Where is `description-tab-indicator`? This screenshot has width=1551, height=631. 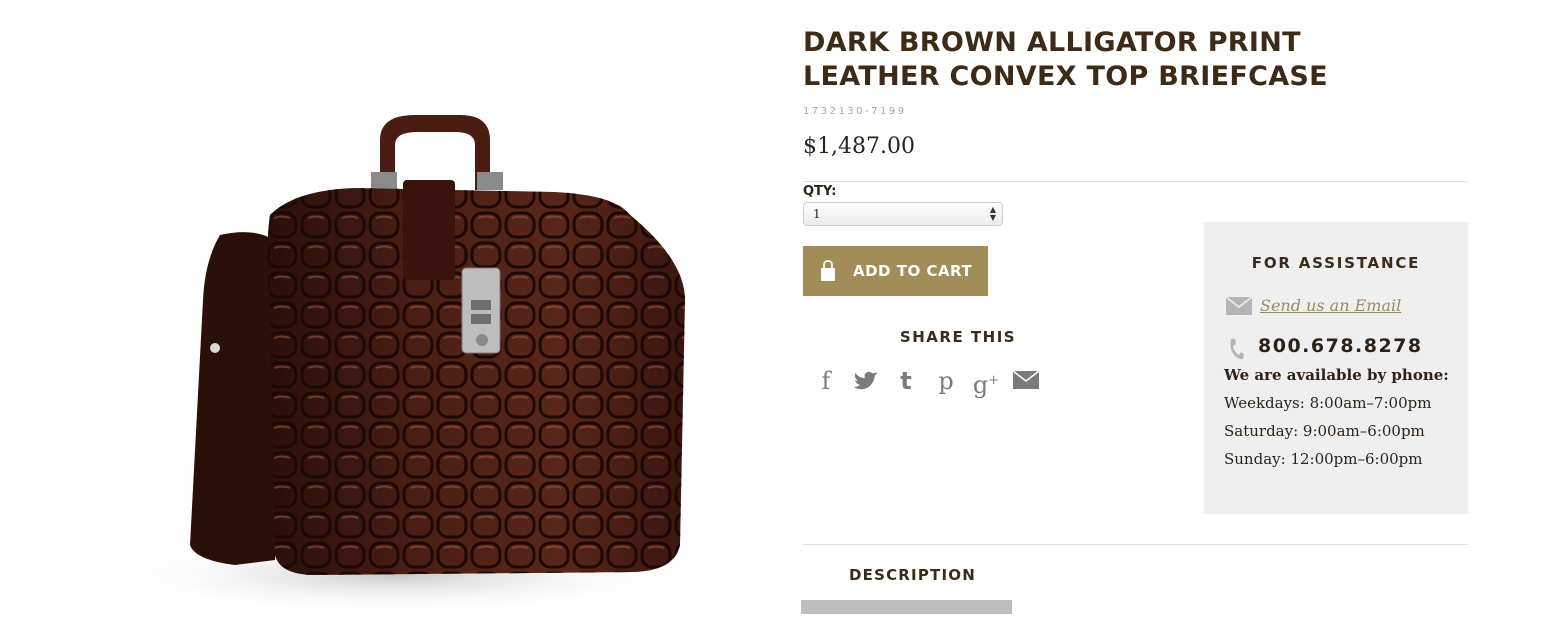 description-tab-indicator is located at coordinates (906, 607).